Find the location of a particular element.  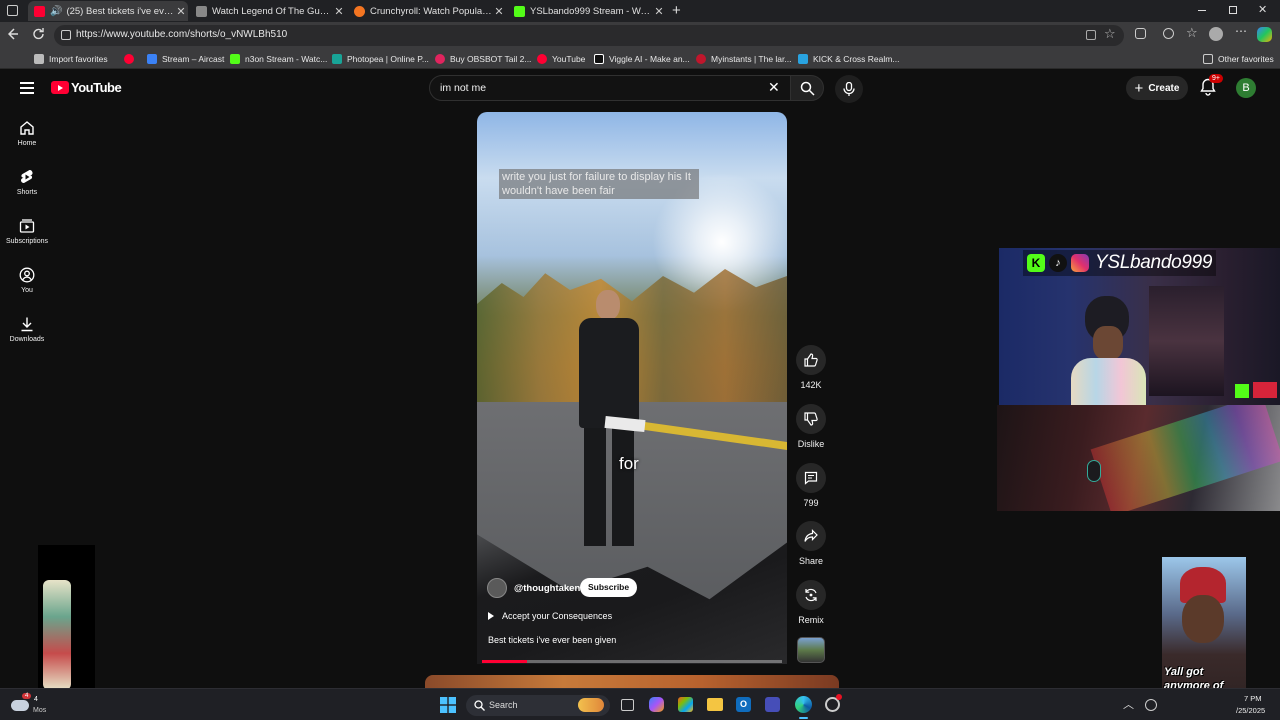

search-input: im not me is located at coordinates (463, 88).